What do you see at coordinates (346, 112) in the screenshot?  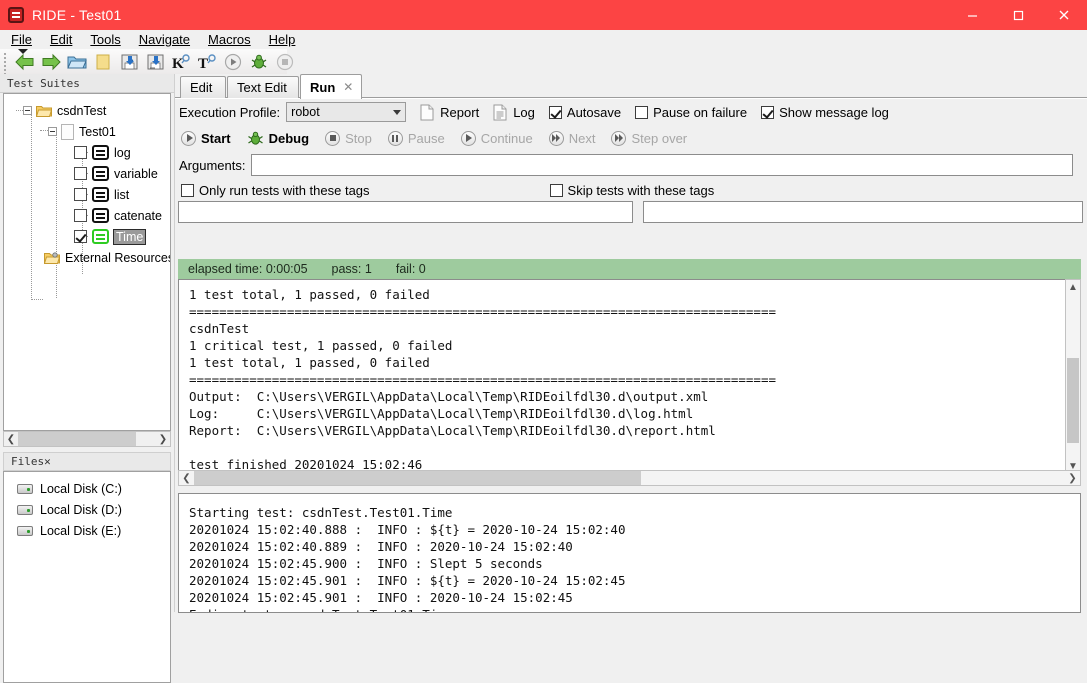 I see `execution-profile-select: robot` at bounding box center [346, 112].